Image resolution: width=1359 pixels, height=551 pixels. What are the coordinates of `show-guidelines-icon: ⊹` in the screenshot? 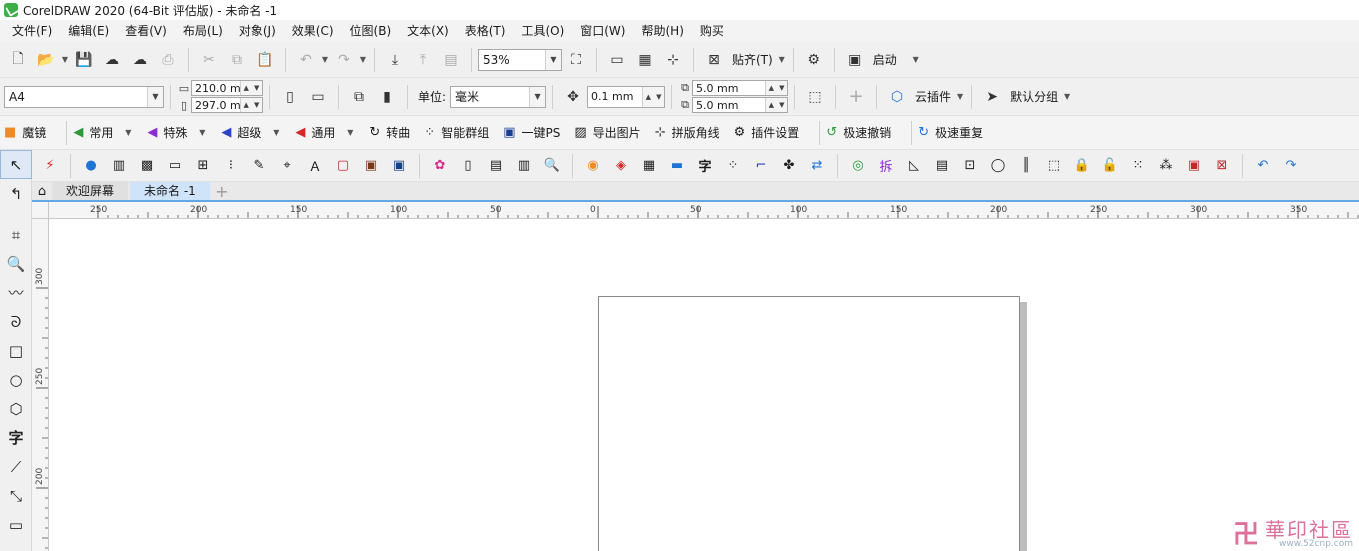 It's located at (673, 60).